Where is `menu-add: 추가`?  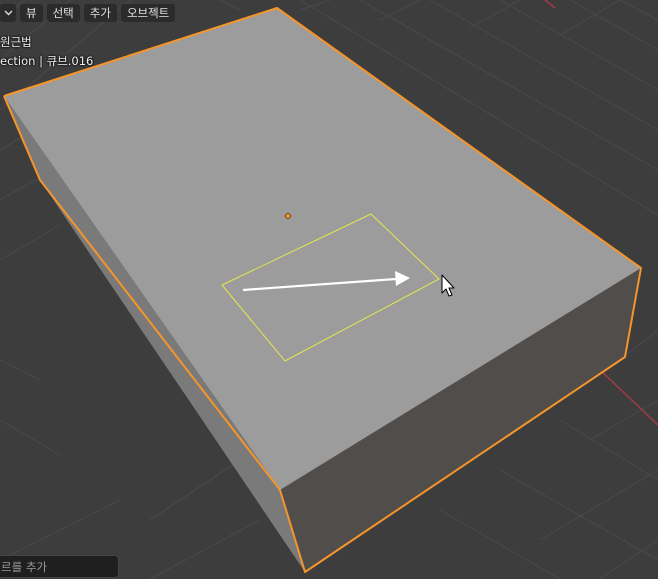
menu-add: 추가 is located at coordinates (100, 13).